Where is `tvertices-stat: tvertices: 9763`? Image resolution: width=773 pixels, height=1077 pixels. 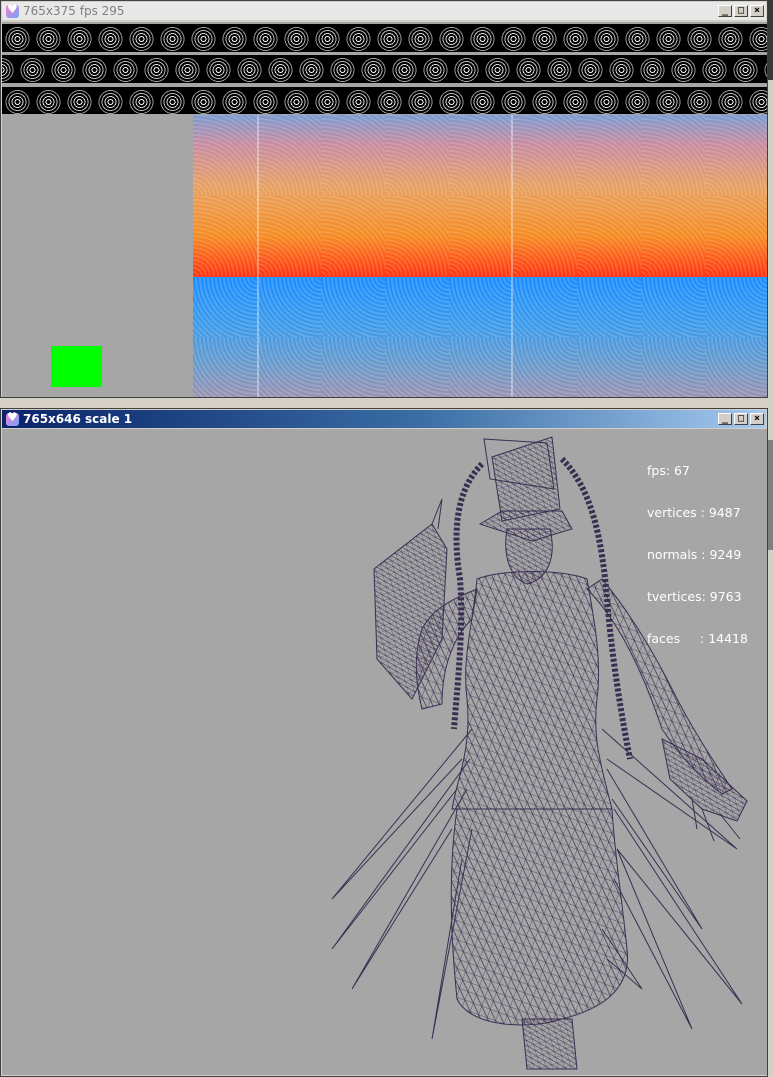
tvertices-stat: tvertices: 9763 is located at coordinates (694, 596).